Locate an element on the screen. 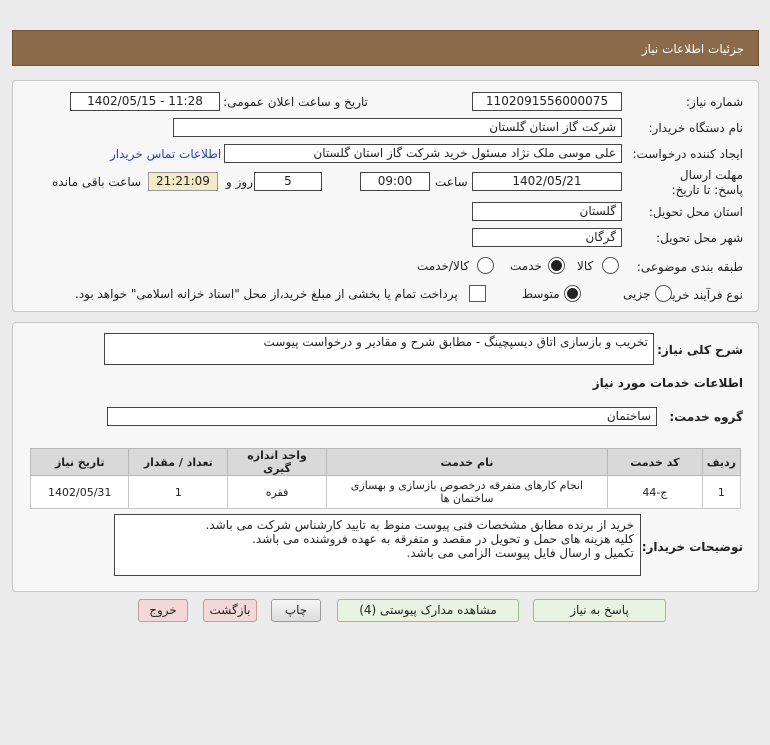 The width and height of the screenshot is (770, 745). col-code-header: کد خدمت is located at coordinates (654, 462).